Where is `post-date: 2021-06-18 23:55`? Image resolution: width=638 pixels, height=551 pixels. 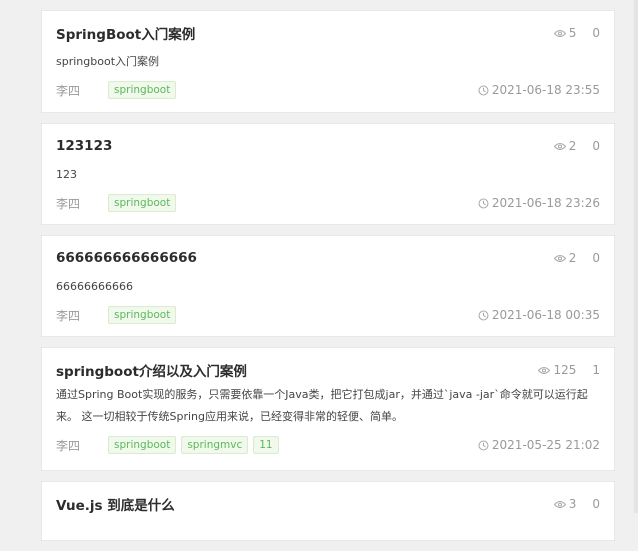
post-date: 2021-06-18 23:55 is located at coordinates (539, 90).